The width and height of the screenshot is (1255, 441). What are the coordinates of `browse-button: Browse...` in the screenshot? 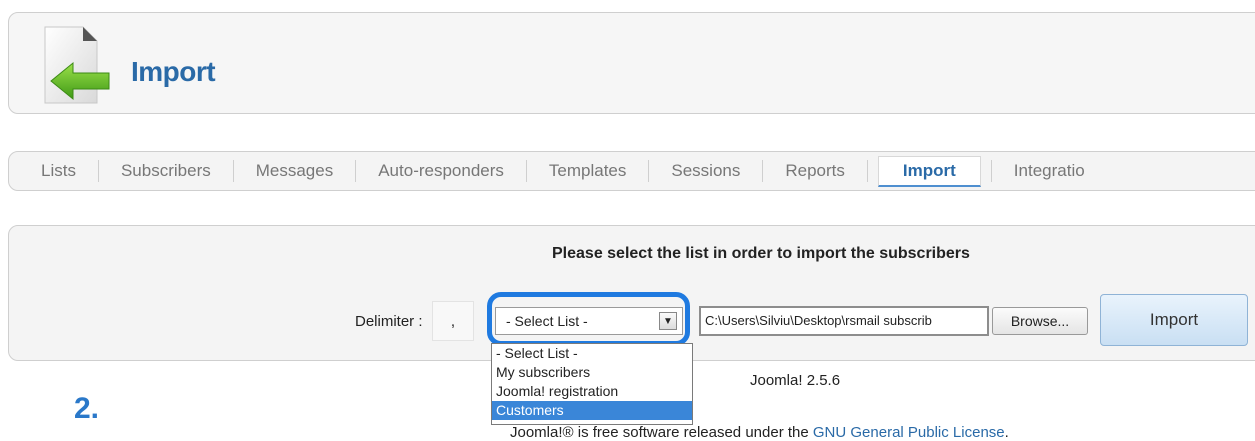 It's located at (1040, 321).